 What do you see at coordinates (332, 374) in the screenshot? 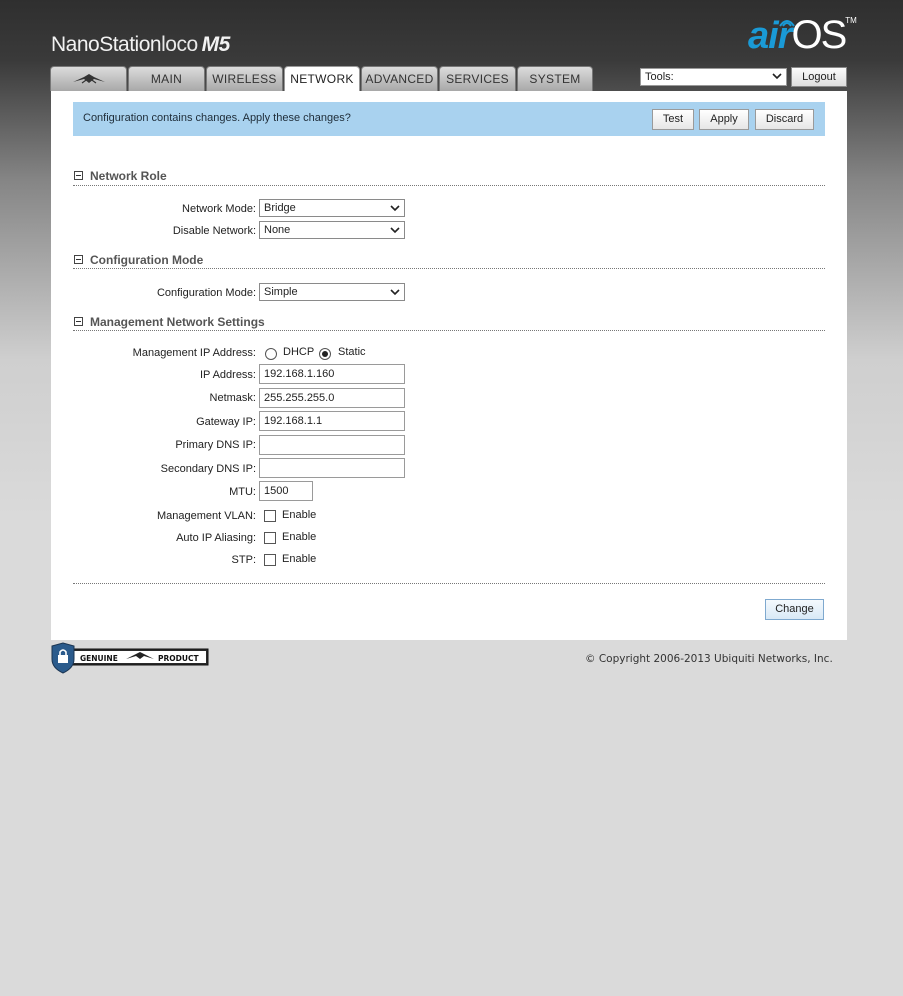
I see `ip-address-input: 192.168.1.160` at bounding box center [332, 374].